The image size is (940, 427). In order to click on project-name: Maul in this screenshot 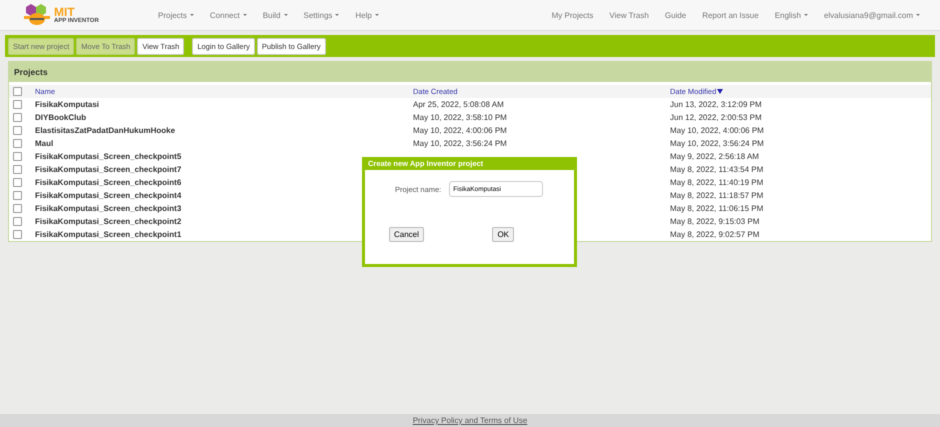, I will do `click(44, 143)`.